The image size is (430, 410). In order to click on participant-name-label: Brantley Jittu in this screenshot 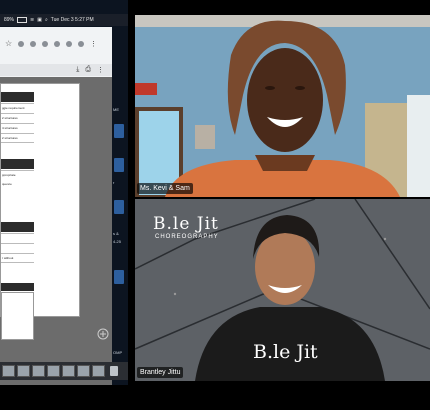, I will do `click(160, 372)`.